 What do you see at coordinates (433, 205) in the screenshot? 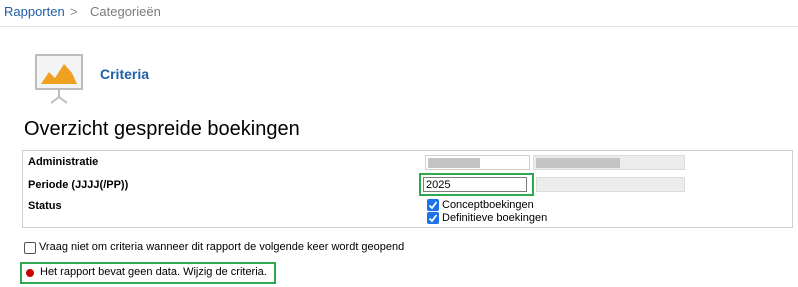
I see `conceptboekingen-checkbox` at bounding box center [433, 205].